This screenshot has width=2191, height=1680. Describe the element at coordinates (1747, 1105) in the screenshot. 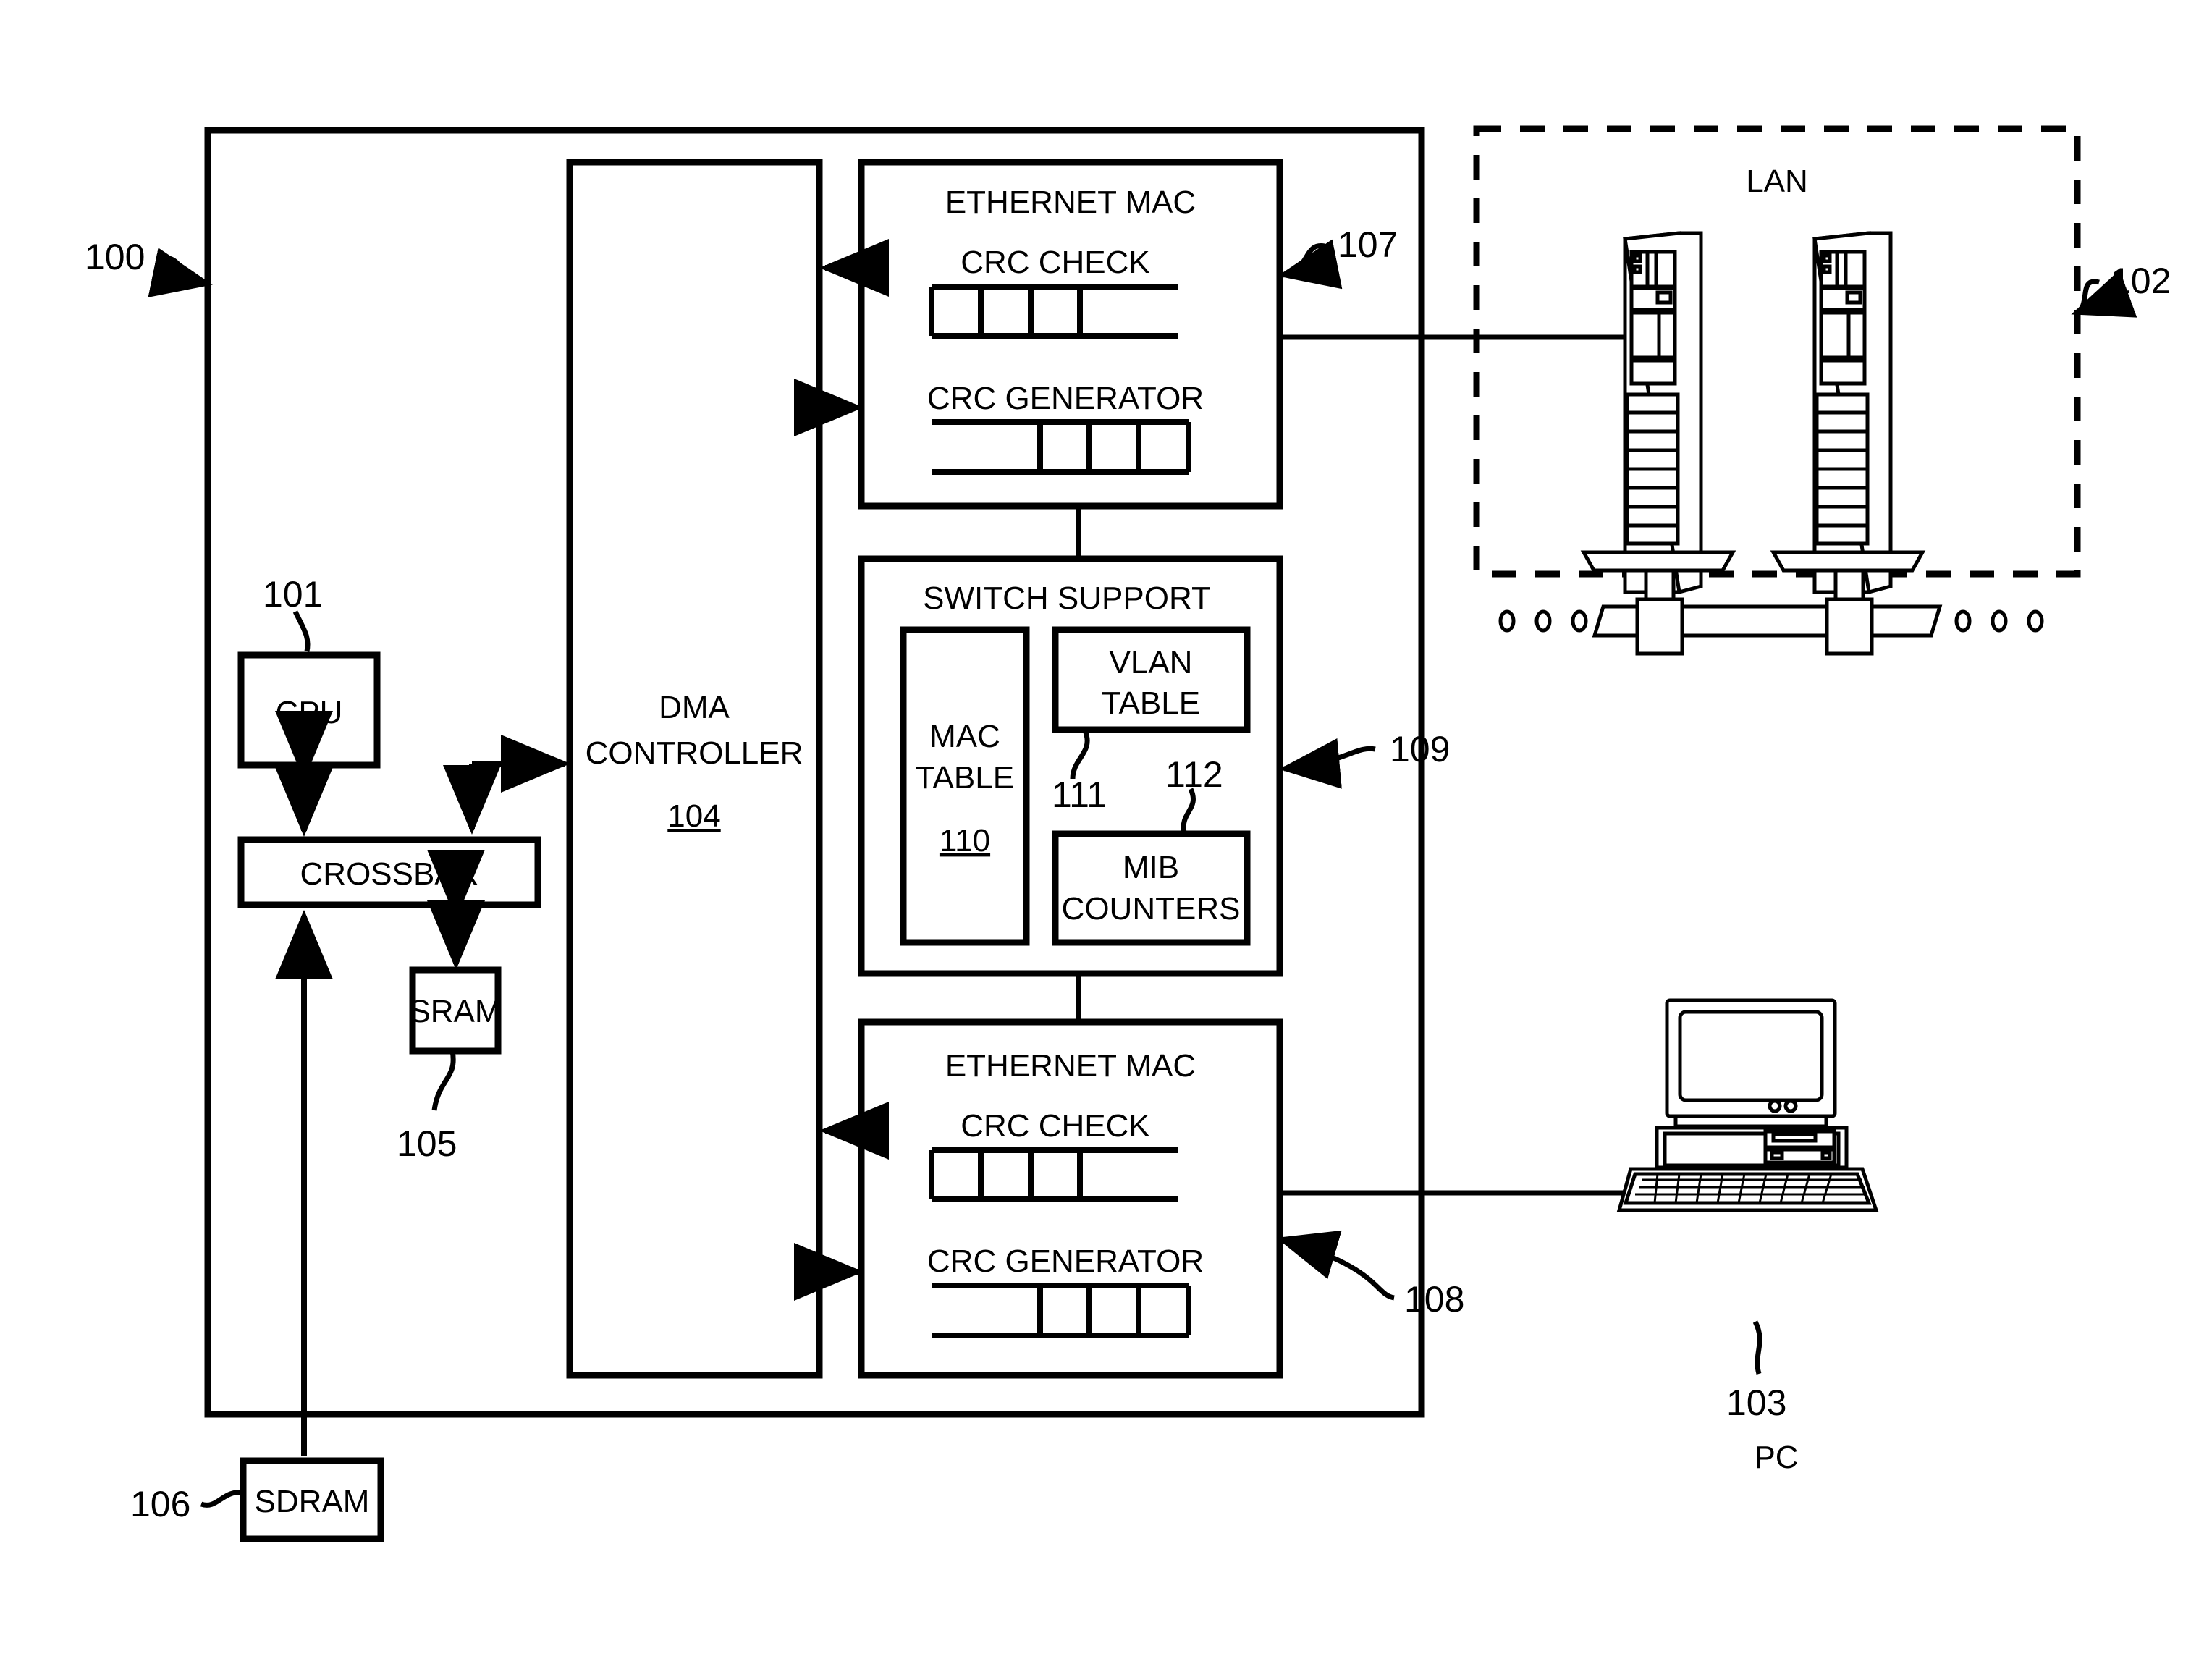

I see `pc-illustration` at that location.